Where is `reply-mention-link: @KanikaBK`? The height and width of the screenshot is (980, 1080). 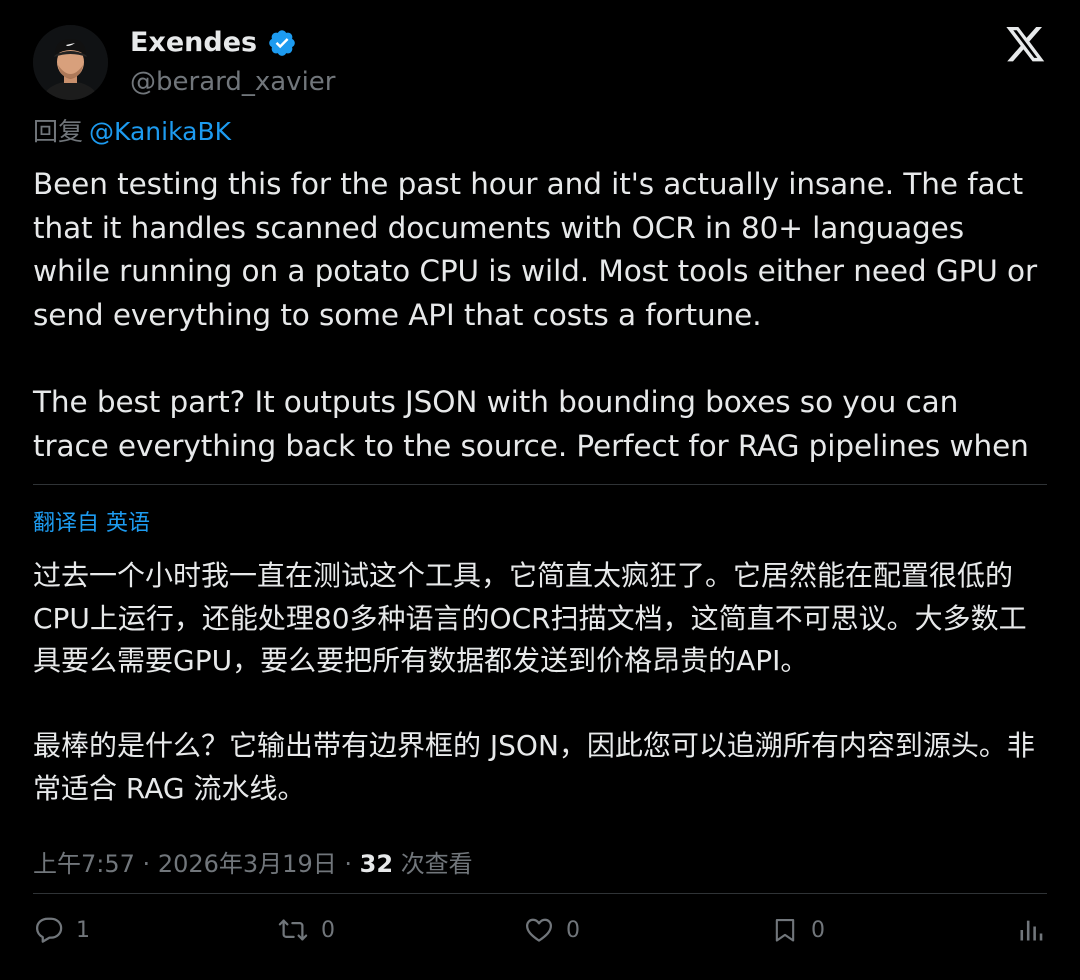 reply-mention-link: @KanikaBK is located at coordinates (160, 131).